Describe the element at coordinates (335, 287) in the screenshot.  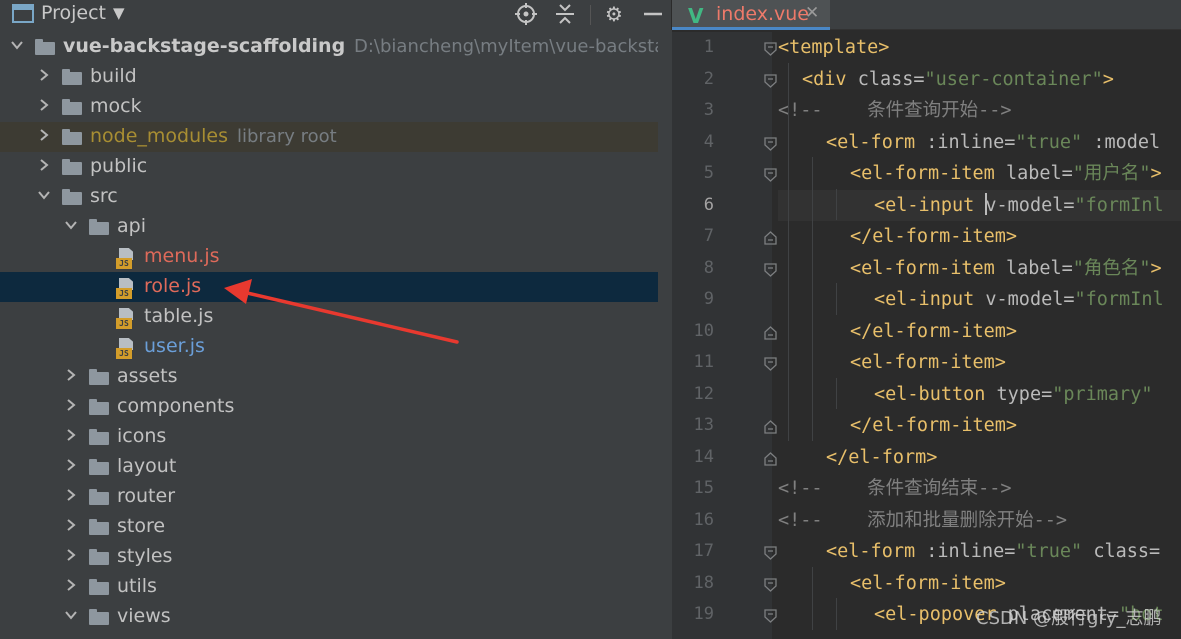
I see `file-item-role-js: JS role.js` at that location.